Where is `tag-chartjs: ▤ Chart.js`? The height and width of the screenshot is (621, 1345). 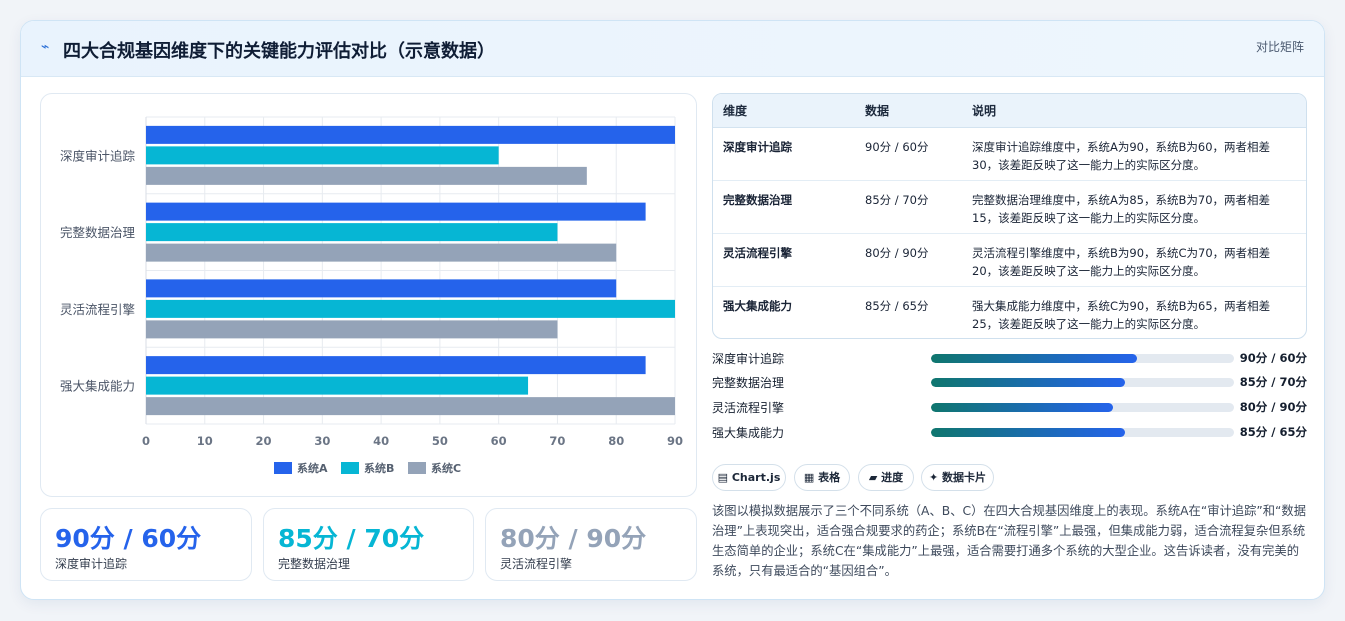 tag-chartjs: ▤ Chart.js is located at coordinates (749, 477).